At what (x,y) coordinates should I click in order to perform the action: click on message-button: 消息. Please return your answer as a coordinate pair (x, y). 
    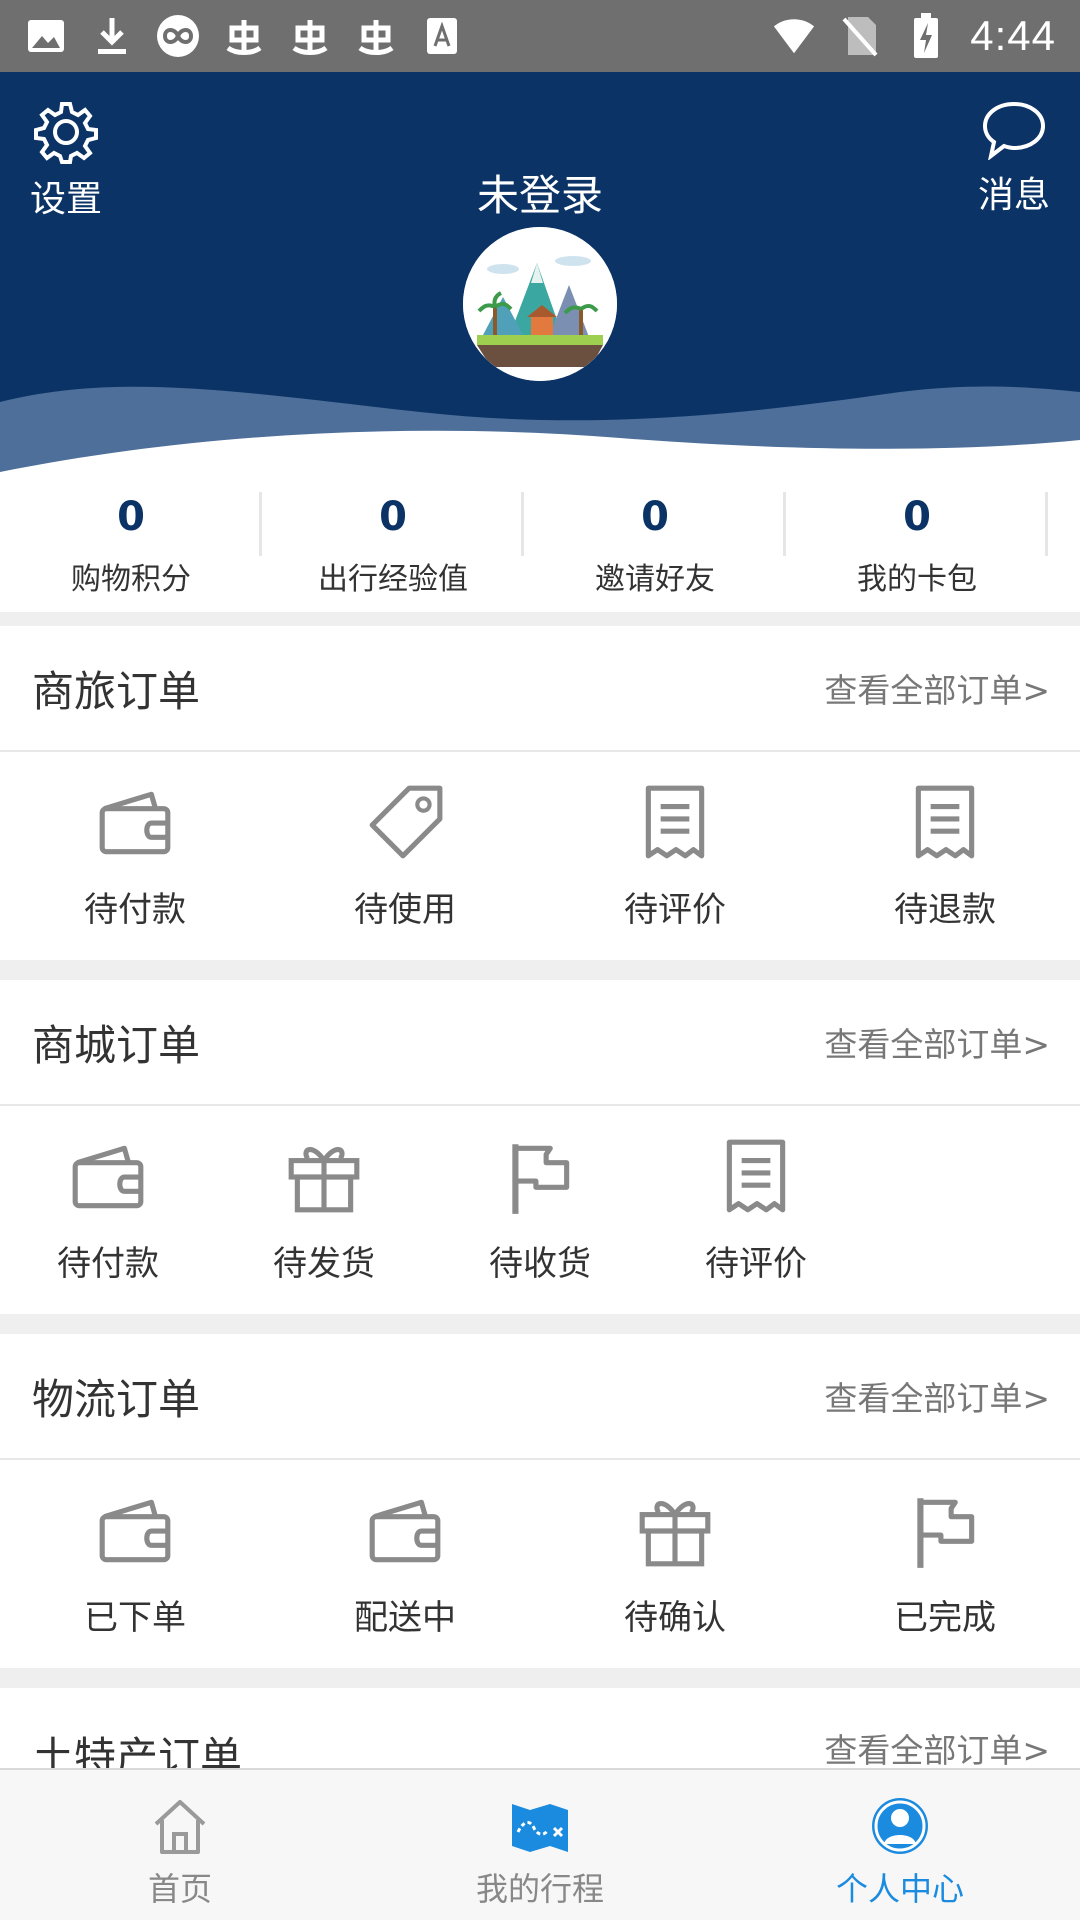
    Looking at the image, I should click on (1014, 159).